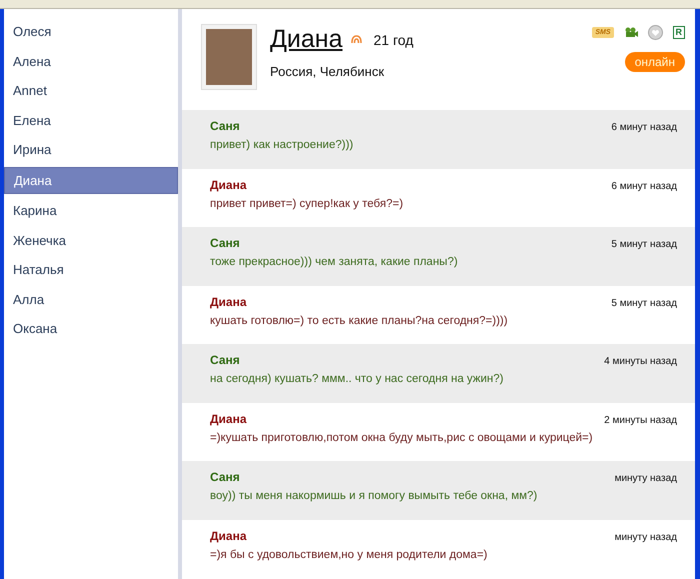 The width and height of the screenshot is (700, 579). Describe the element at coordinates (640, 361) in the screenshot. I see `message-time: 4 минуты назад` at that location.